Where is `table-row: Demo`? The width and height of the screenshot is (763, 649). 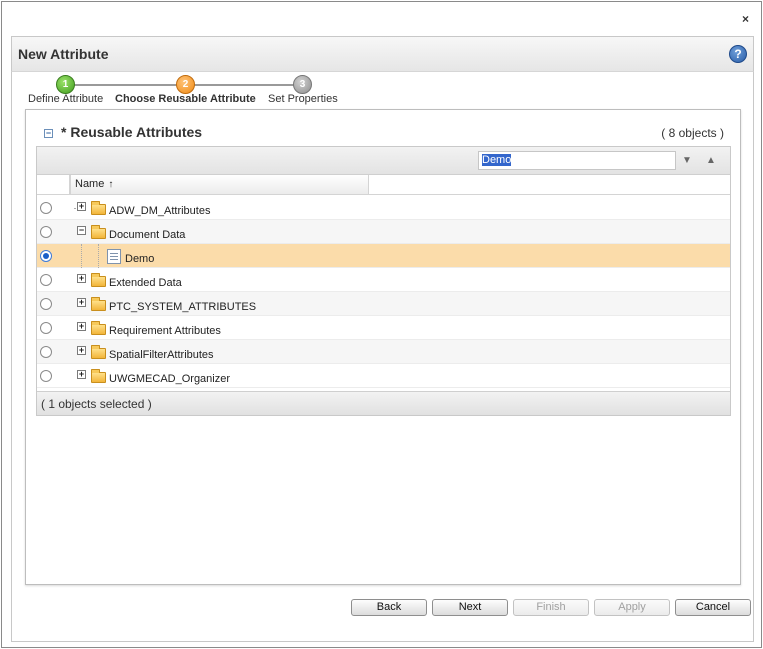
table-row: Demo is located at coordinates (383, 256).